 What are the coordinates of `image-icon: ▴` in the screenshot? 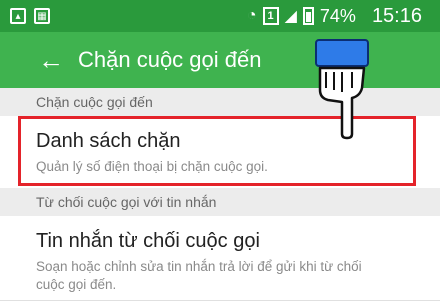 It's located at (18, 16).